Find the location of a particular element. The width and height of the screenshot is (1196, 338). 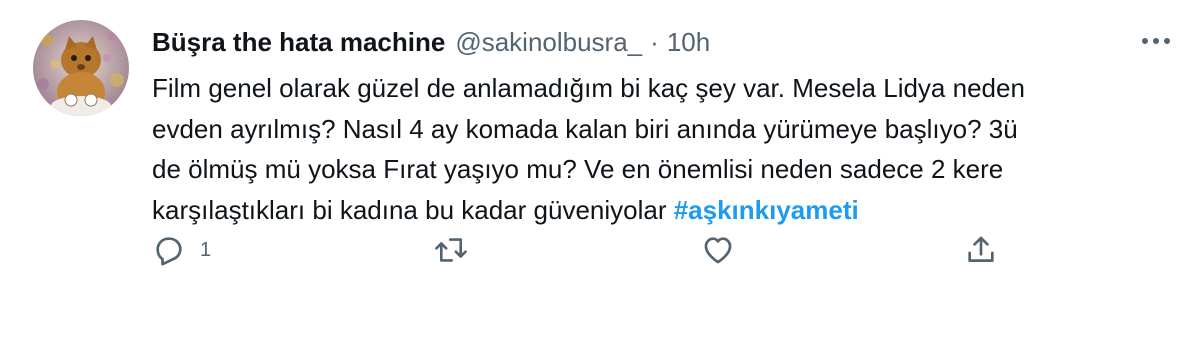

reply-button: 1 is located at coordinates (181, 250).